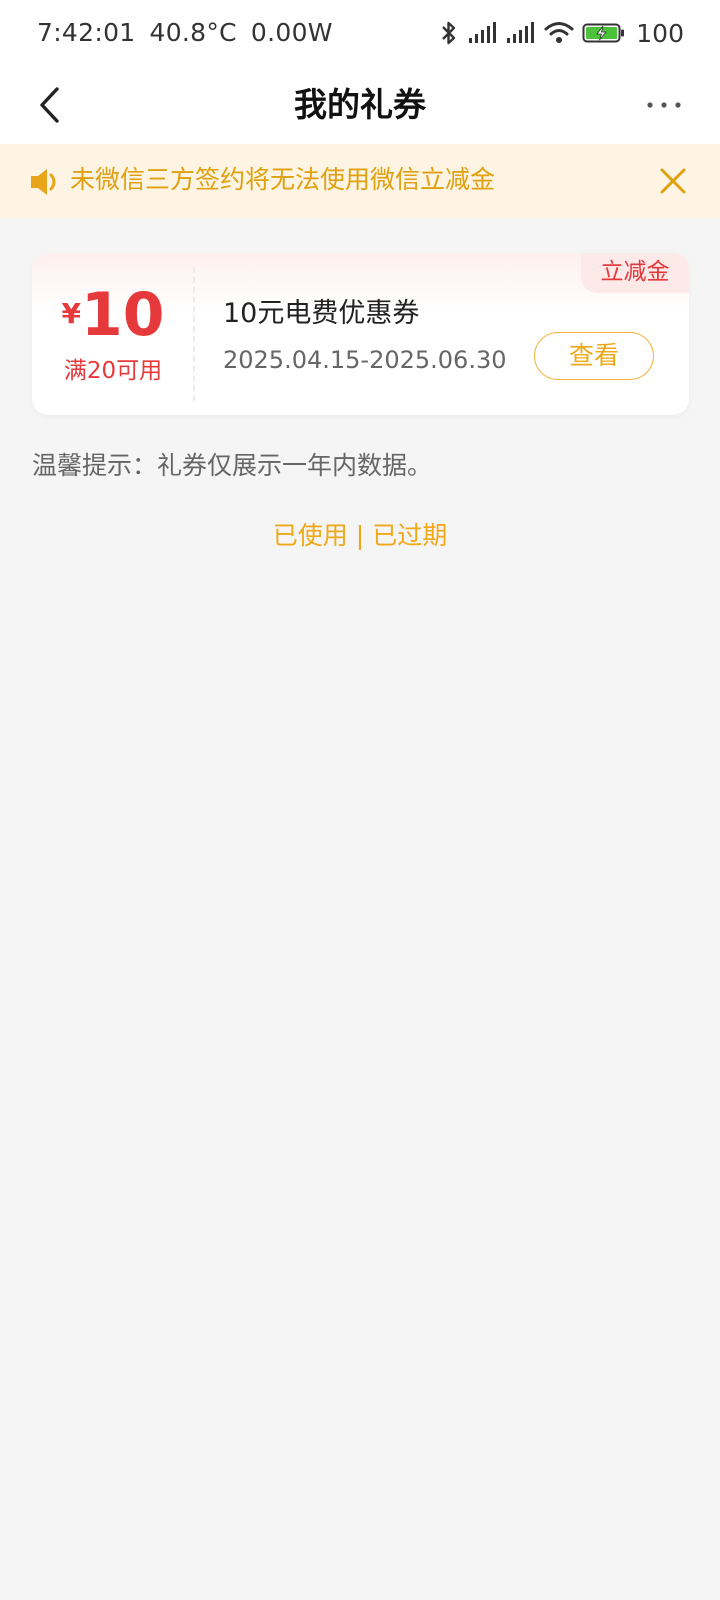 The image size is (720, 1600). I want to click on notice-bar: 未微信三方签约将无法使用微信立减金, so click(360, 181).